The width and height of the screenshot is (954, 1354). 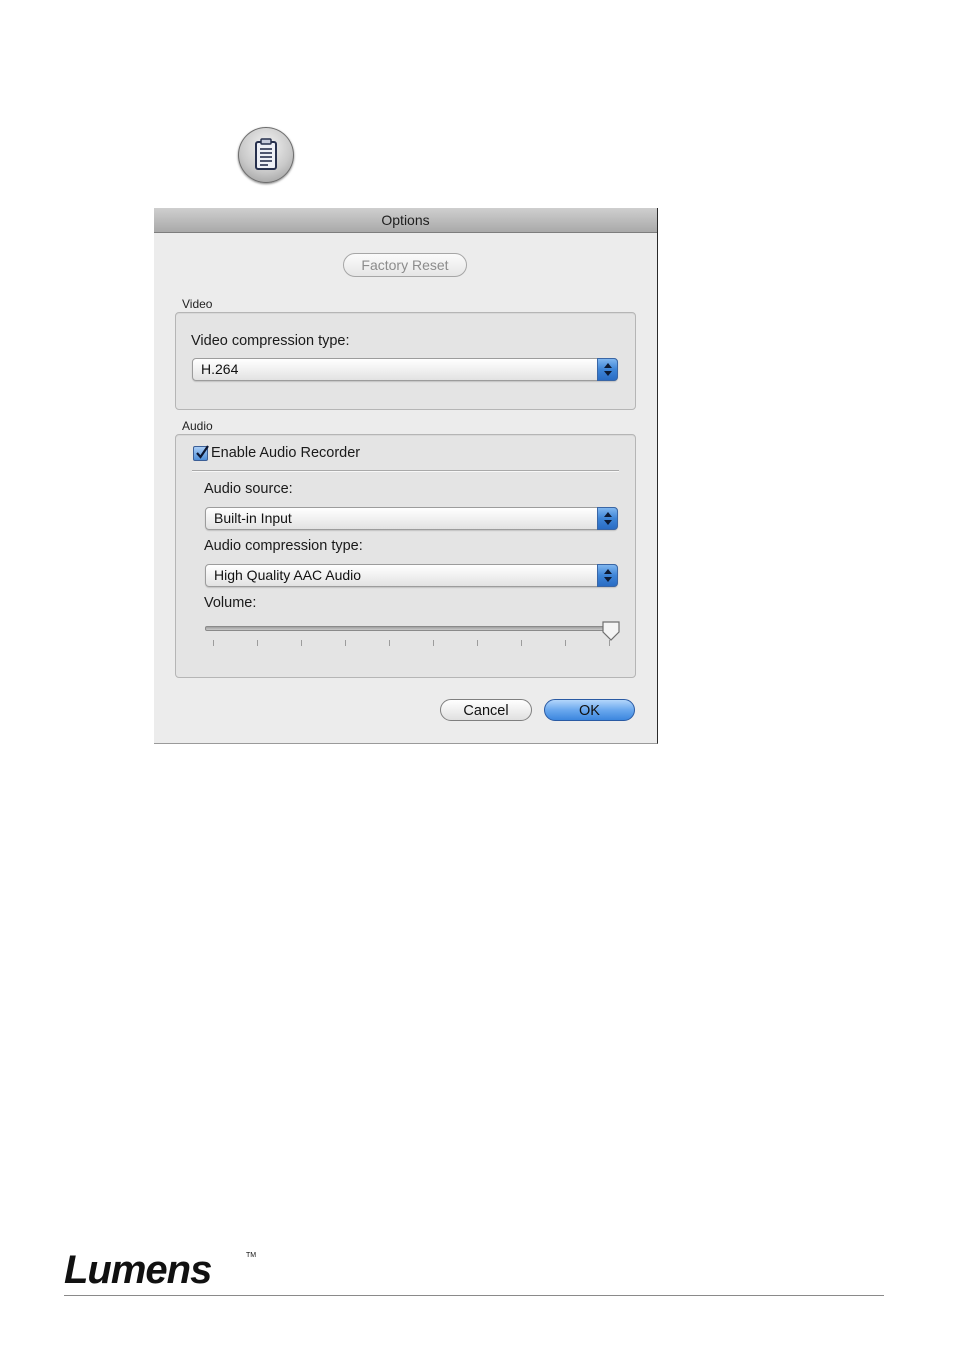 I want to click on volume-slider-track, so click(x=409, y=628).